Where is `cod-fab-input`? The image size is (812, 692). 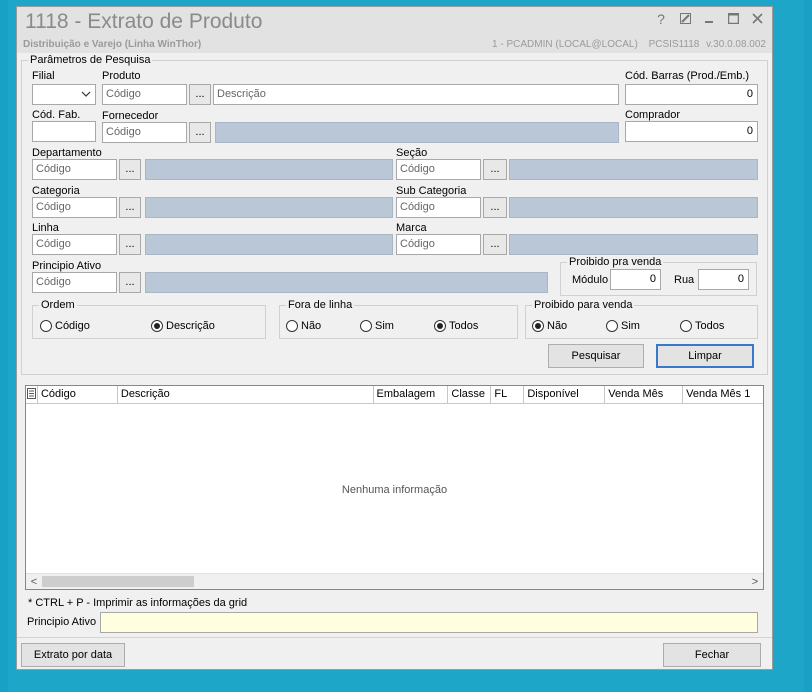 cod-fab-input is located at coordinates (64, 131).